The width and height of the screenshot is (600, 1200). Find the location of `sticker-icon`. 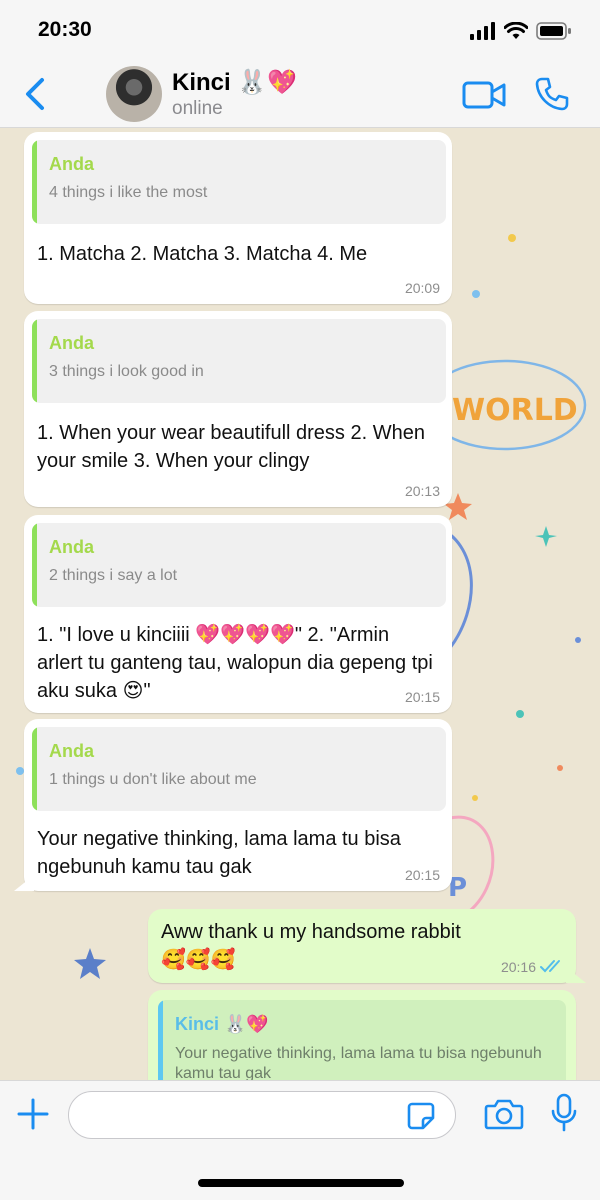

sticker-icon is located at coordinates (421, 1116).